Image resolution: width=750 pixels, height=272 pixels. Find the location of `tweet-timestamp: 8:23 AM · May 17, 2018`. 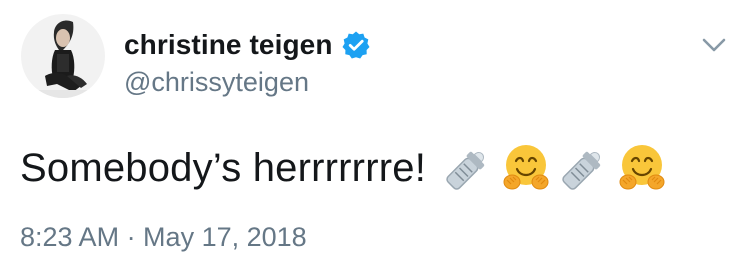

tweet-timestamp: 8:23 AM · May 17, 2018 is located at coordinates (163, 237).